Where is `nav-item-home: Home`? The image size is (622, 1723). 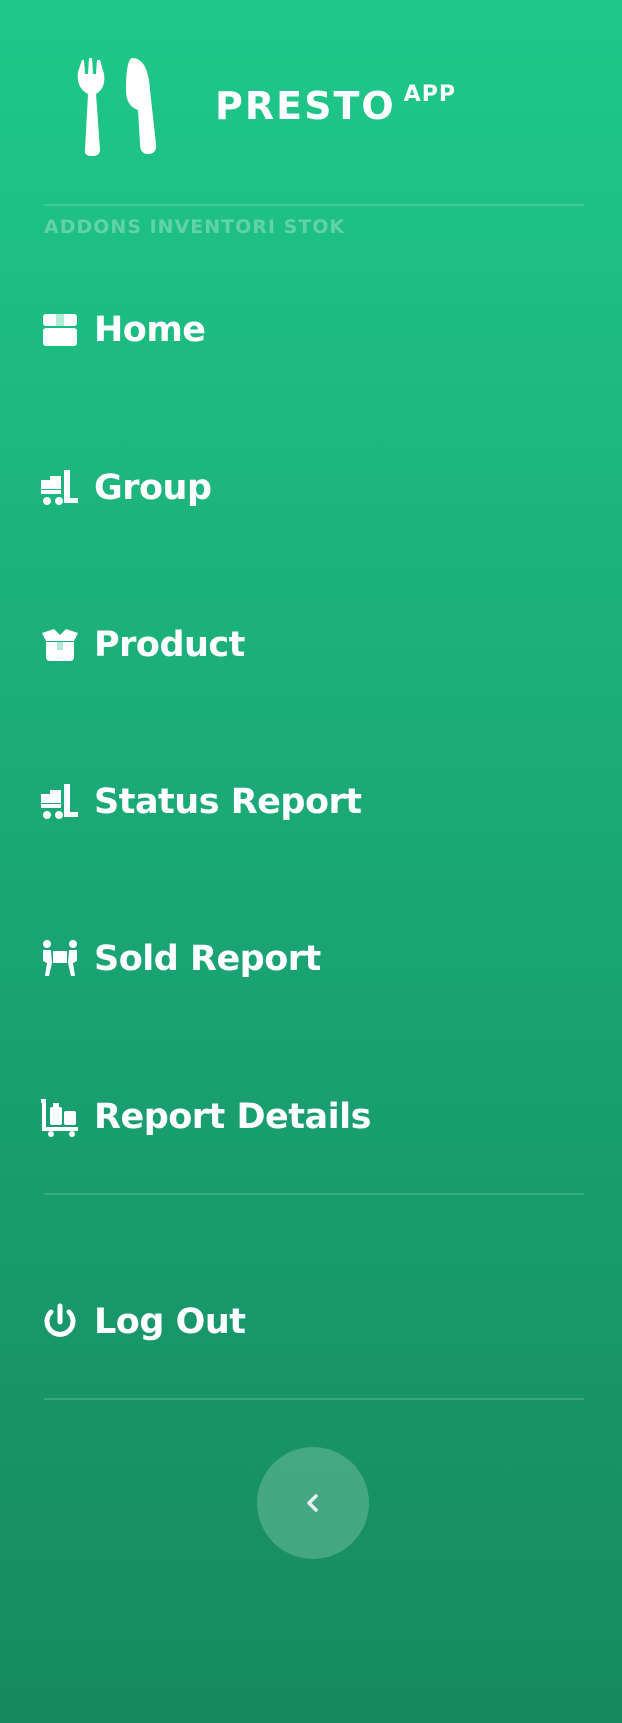 nav-item-home: Home is located at coordinates (123, 330).